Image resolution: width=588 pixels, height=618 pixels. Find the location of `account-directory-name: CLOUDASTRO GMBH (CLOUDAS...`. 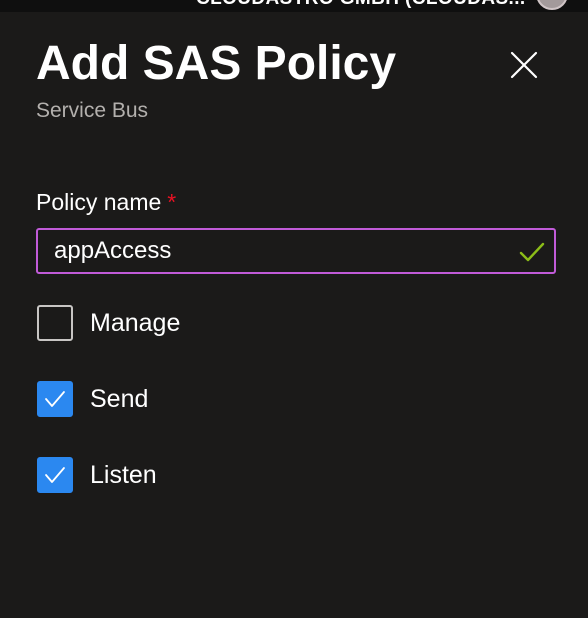

account-directory-name: CLOUDASTRO GMBH (CLOUDAS... is located at coordinates (361, 5).